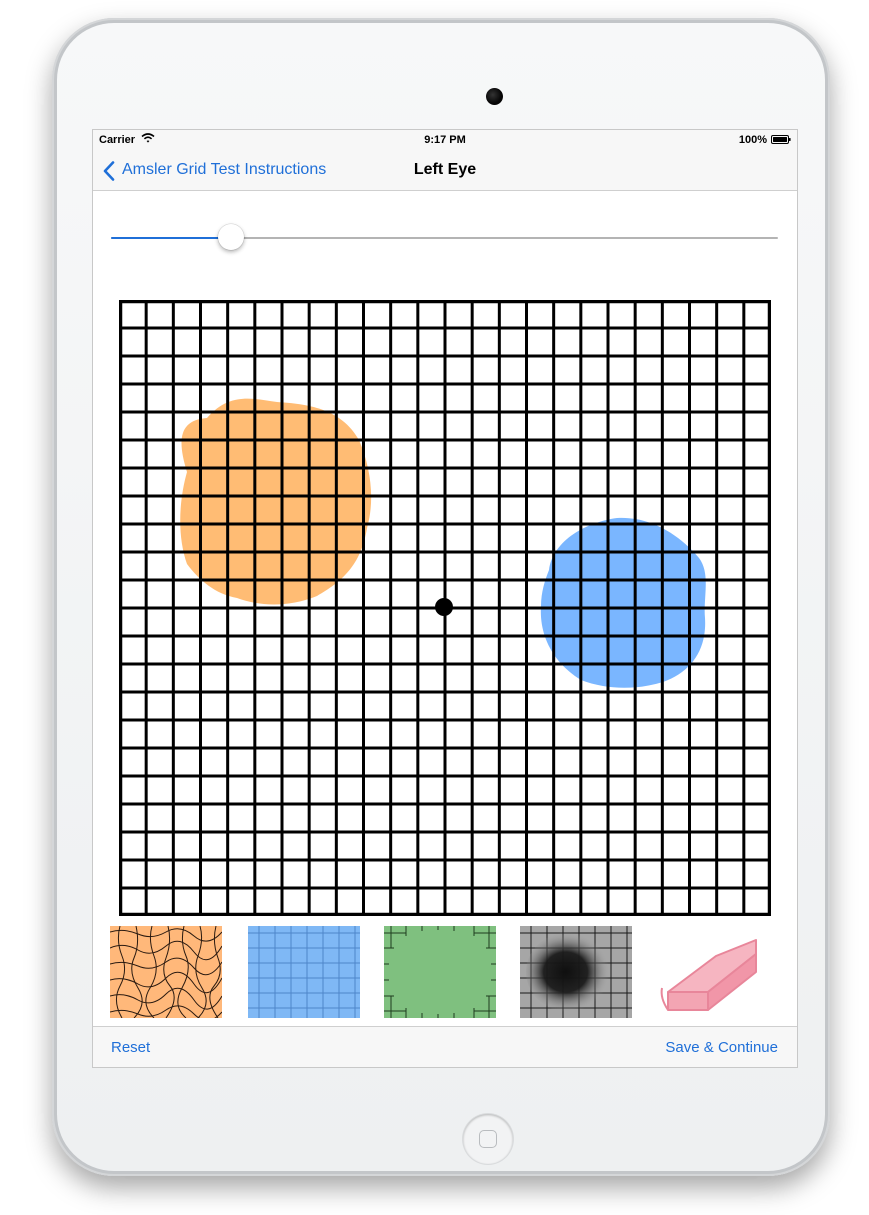  Describe the element at coordinates (171, 238) in the screenshot. I see `slider-fill` at that location.